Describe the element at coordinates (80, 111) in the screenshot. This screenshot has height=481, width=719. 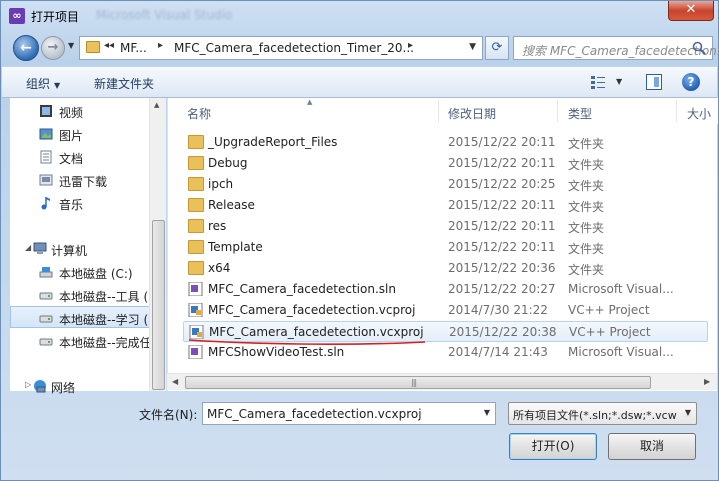
I see `nav-item-videos: 视频` at that location.